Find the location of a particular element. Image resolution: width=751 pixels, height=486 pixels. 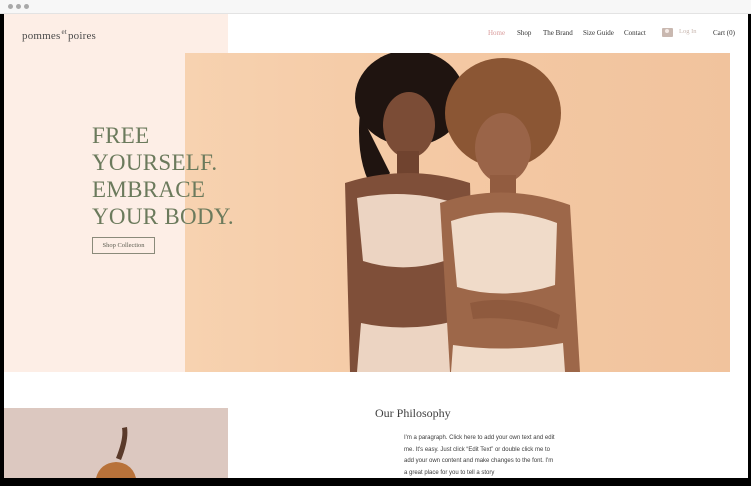

nav-item-shop: Shop is located at coordinates (524, 33).